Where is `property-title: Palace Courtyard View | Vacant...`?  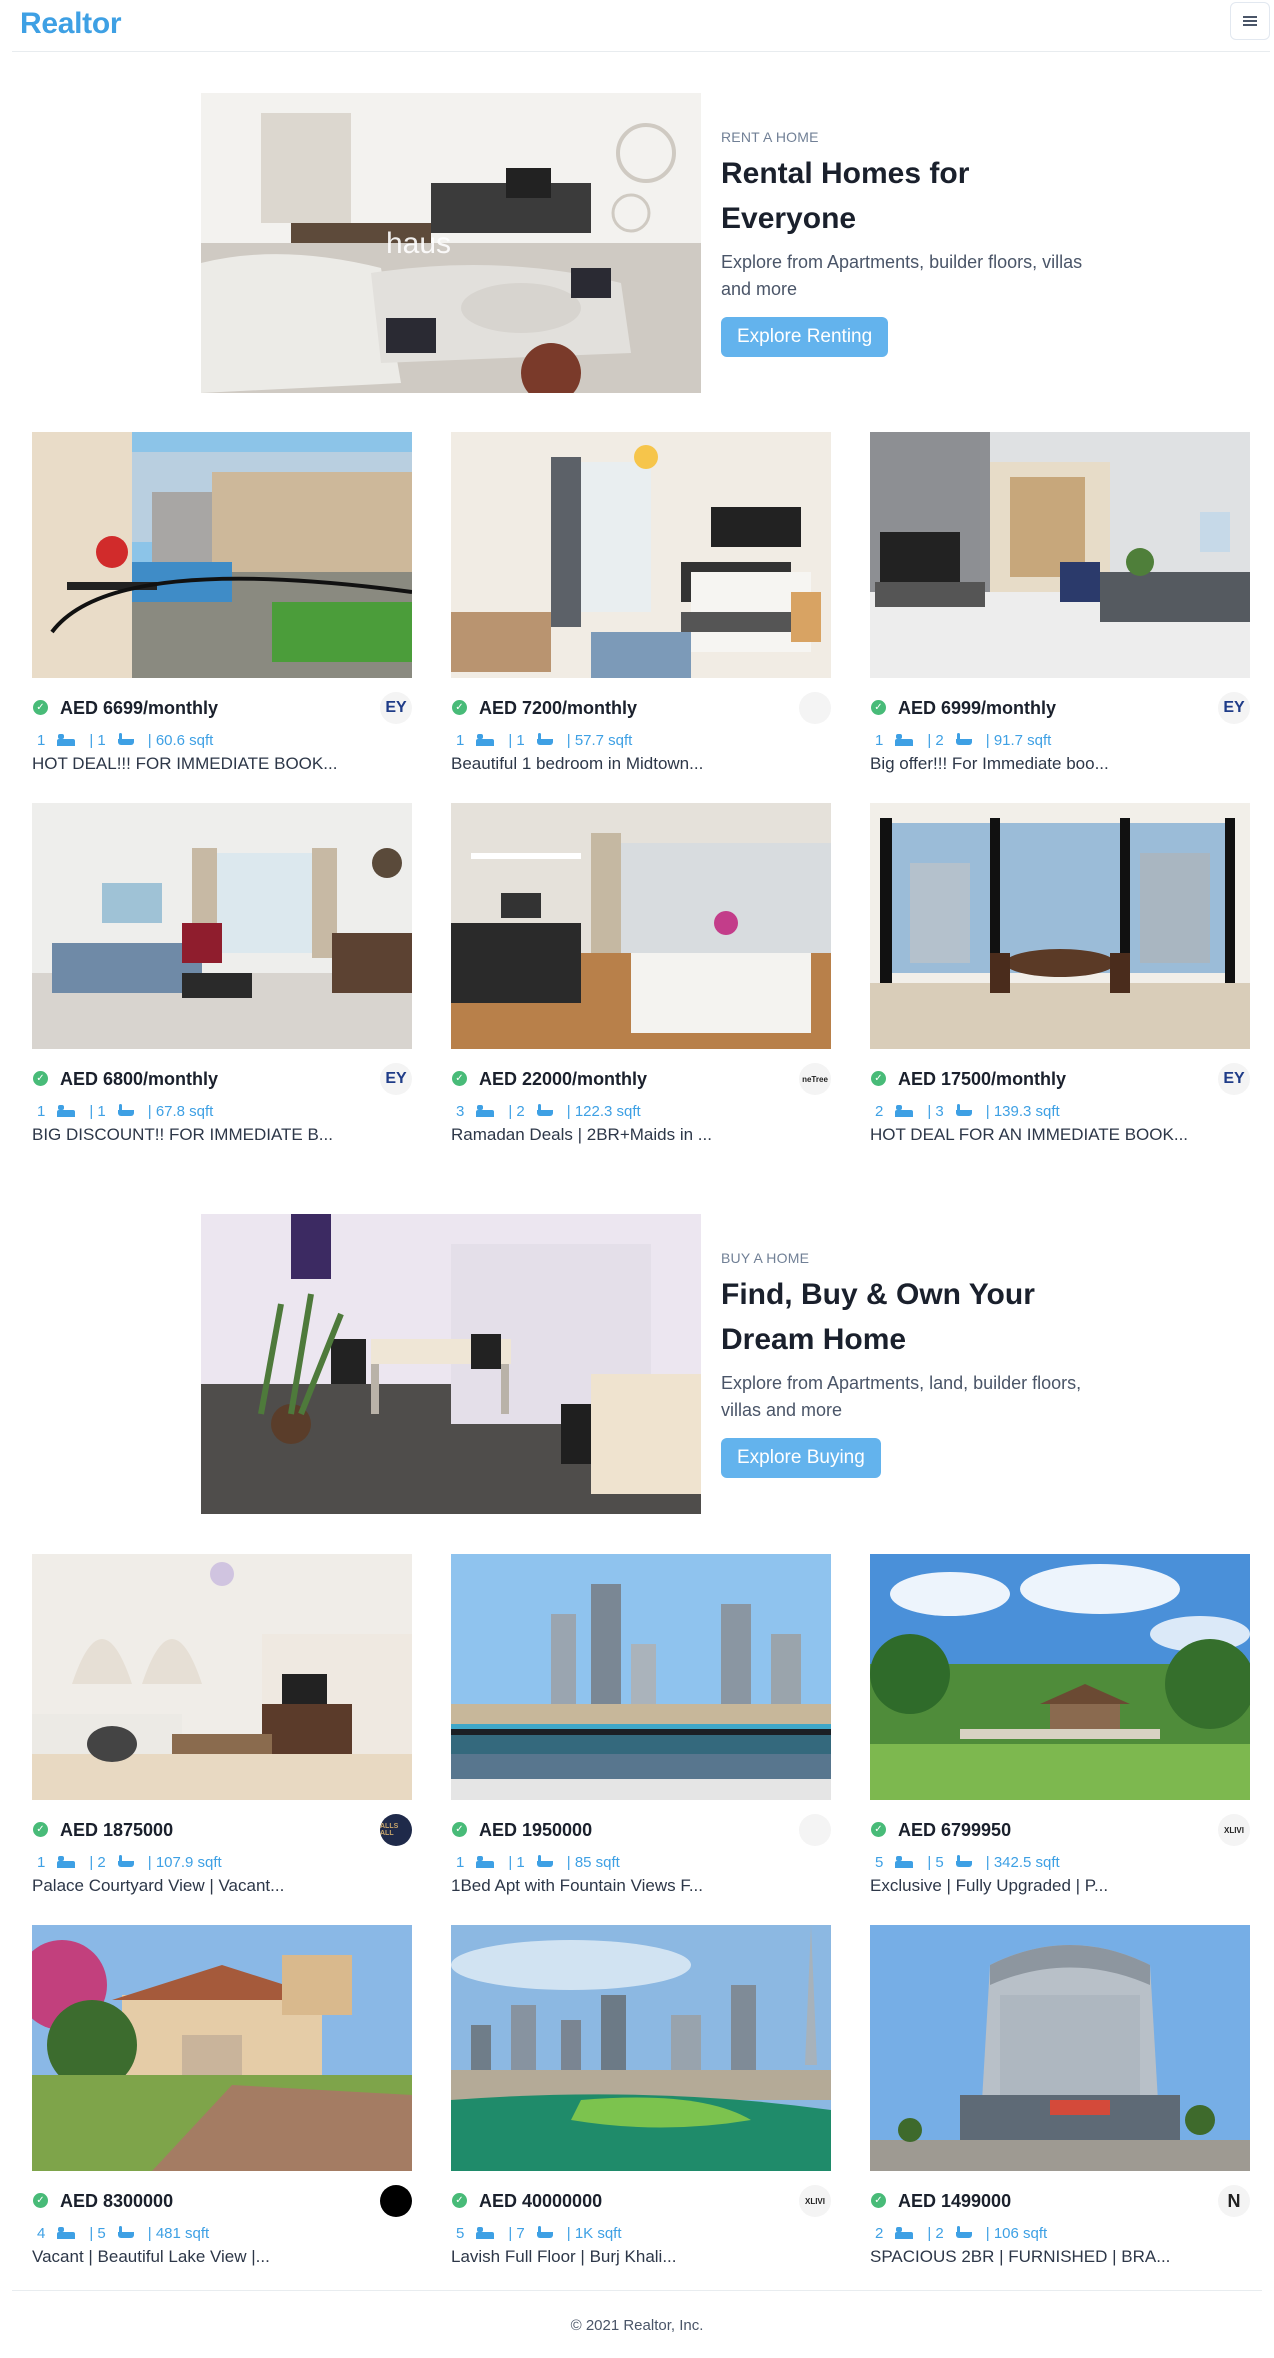
property-title: Palace Courtyard View | Vacant... is located at coordinates (158, 1886).